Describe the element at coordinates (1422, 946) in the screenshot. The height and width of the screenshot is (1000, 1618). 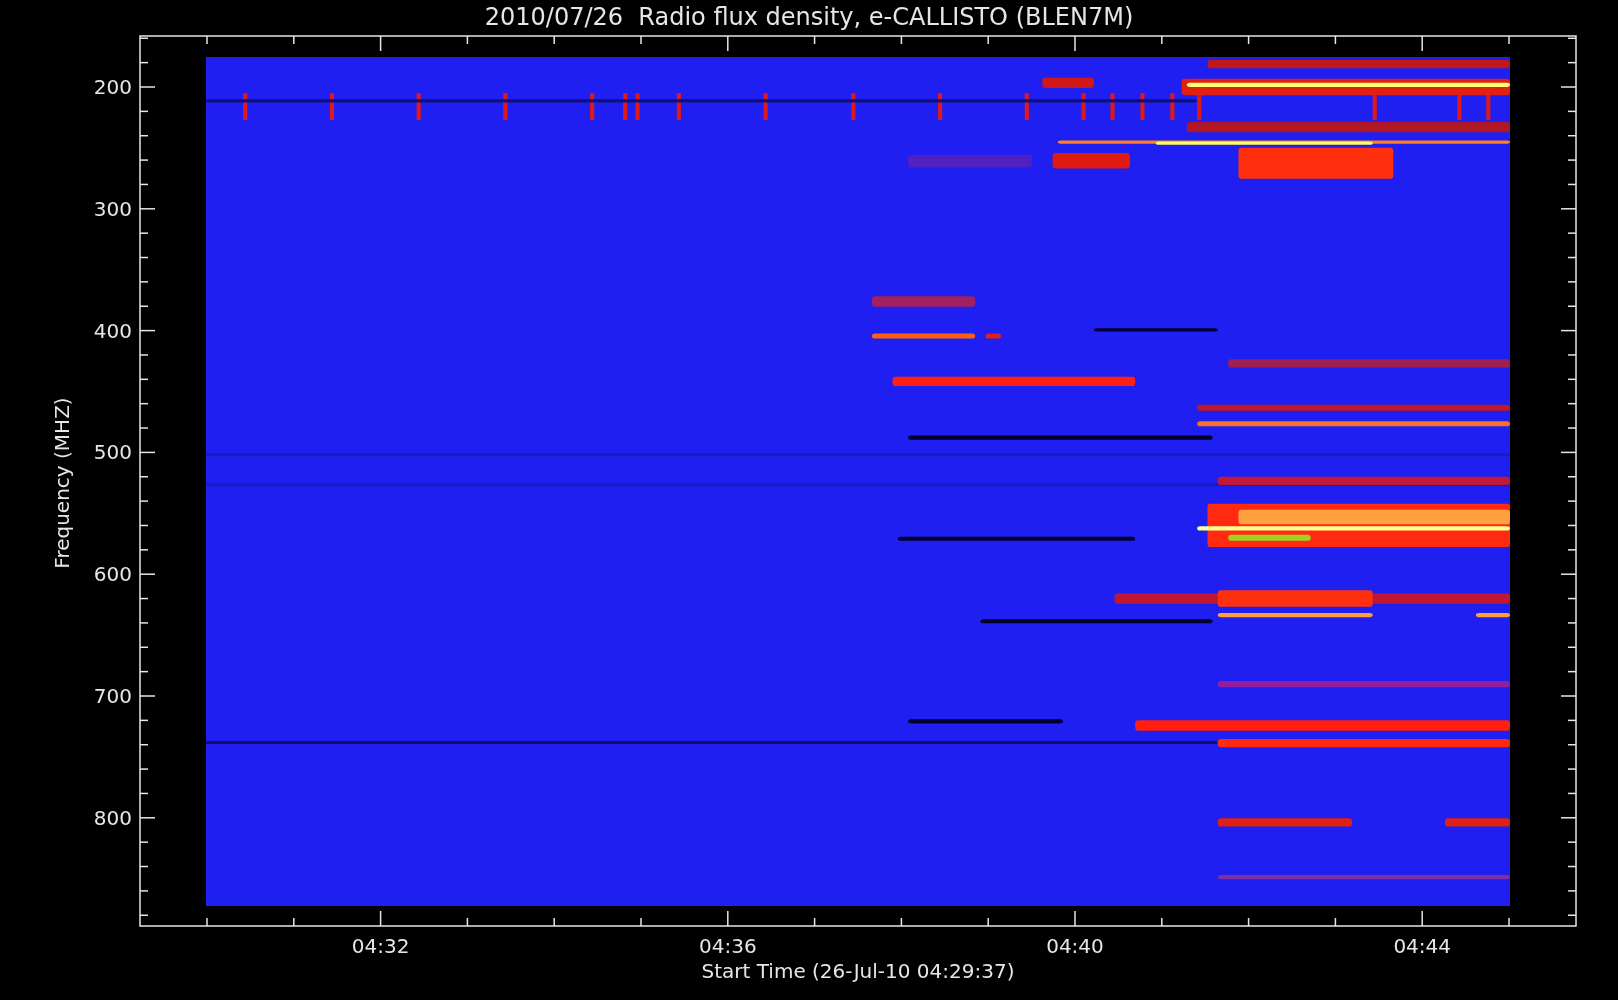
I see `x-tick-label: 04:44` at that location.